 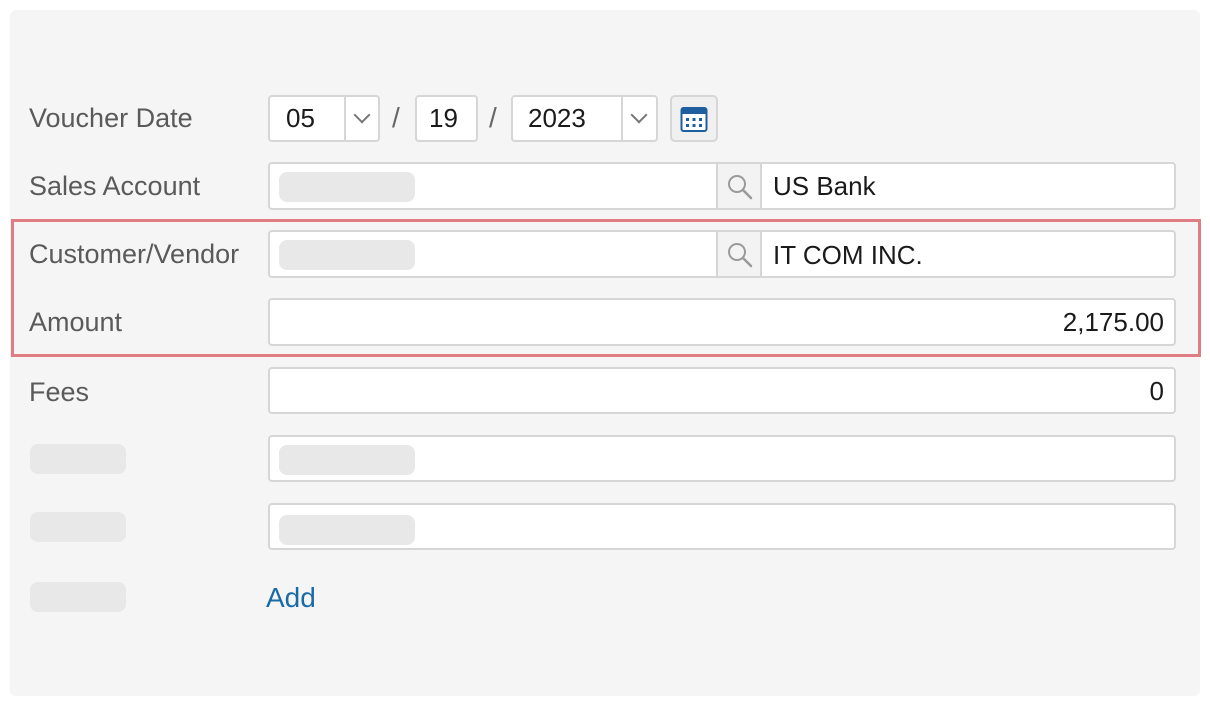 I want to click on day-input: 19, so click(x=446, y=118).